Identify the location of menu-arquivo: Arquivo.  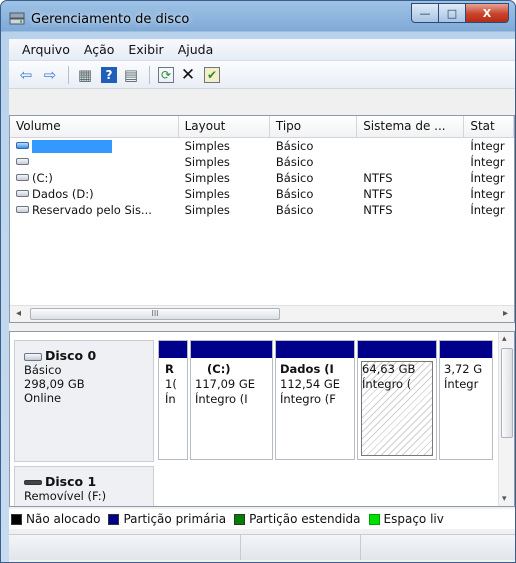
(46, 49).